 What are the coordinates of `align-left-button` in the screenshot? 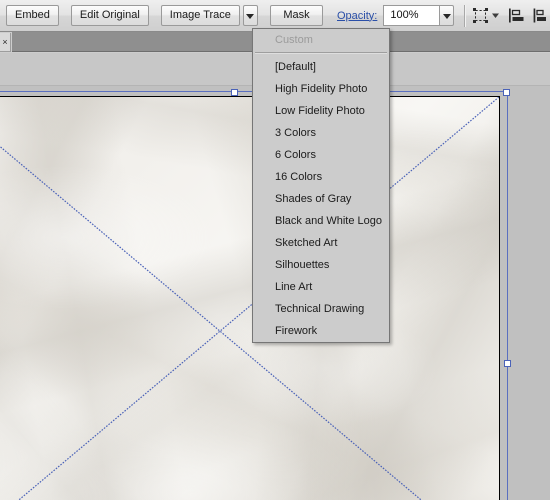 It's located at (516, 16).